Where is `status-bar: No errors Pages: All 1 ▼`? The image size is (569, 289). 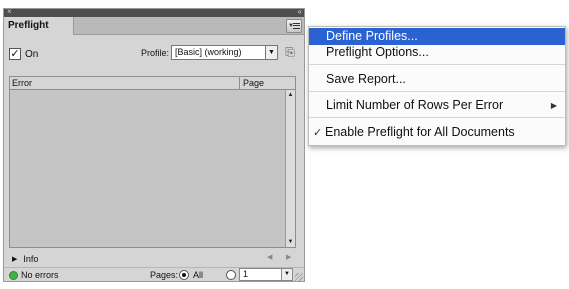
status-bar: No errors Pages: All 1 ▼ is located at coordinates (154, 274).